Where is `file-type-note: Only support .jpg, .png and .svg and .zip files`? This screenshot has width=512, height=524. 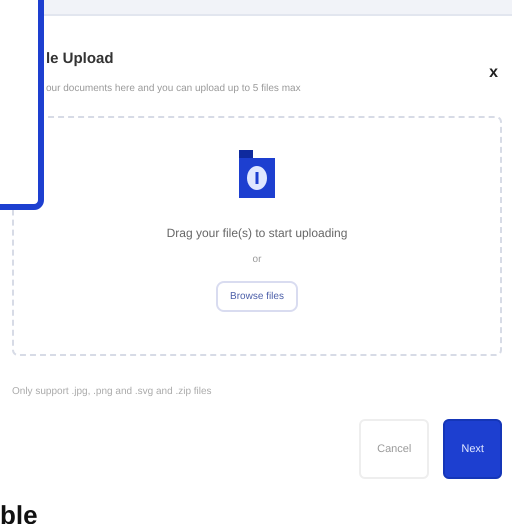
file-type-note: Only support .jpg, .png and .svg and .zip files is located at coordinates (112, 391).